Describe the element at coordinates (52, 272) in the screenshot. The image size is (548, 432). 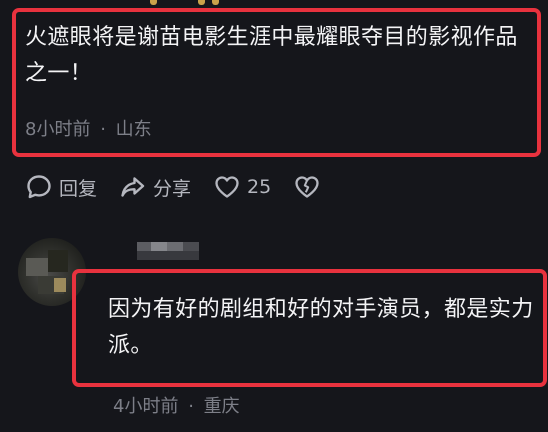
I see `avatar` at that location.